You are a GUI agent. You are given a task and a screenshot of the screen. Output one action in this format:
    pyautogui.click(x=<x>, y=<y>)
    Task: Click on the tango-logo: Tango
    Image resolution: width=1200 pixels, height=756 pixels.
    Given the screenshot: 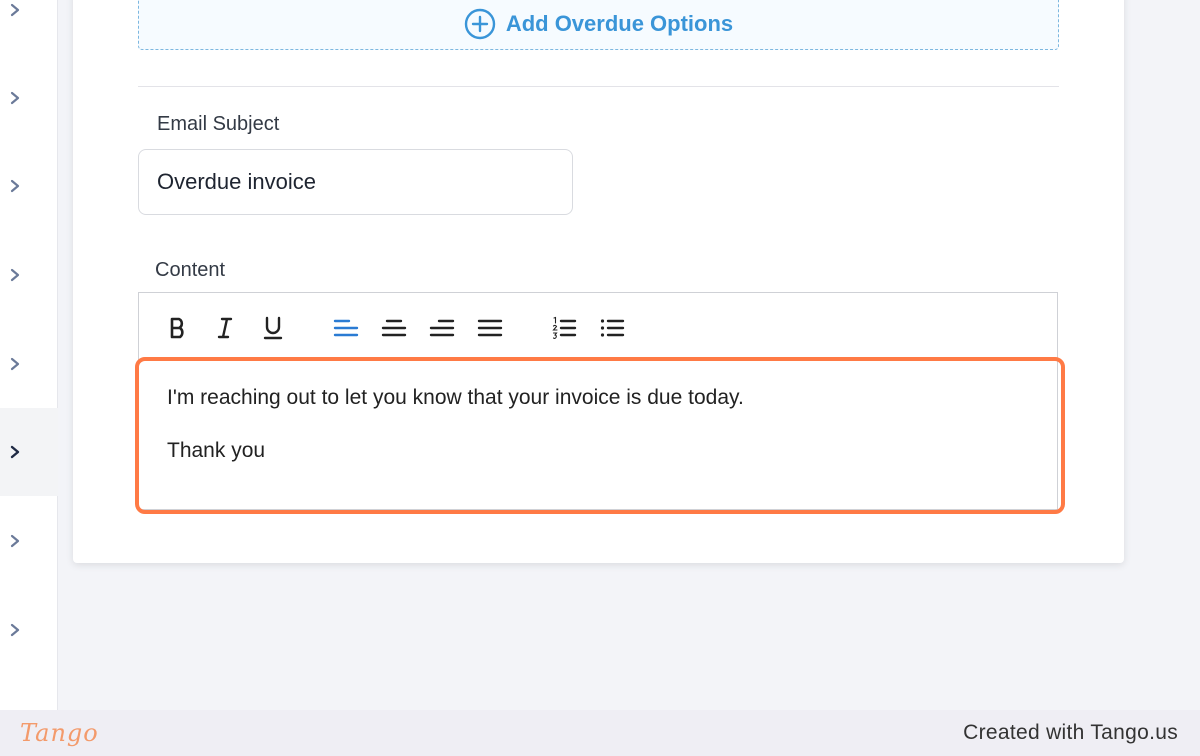 What is the action you would take?
    pyautogui.click(x=59, y=733)
    